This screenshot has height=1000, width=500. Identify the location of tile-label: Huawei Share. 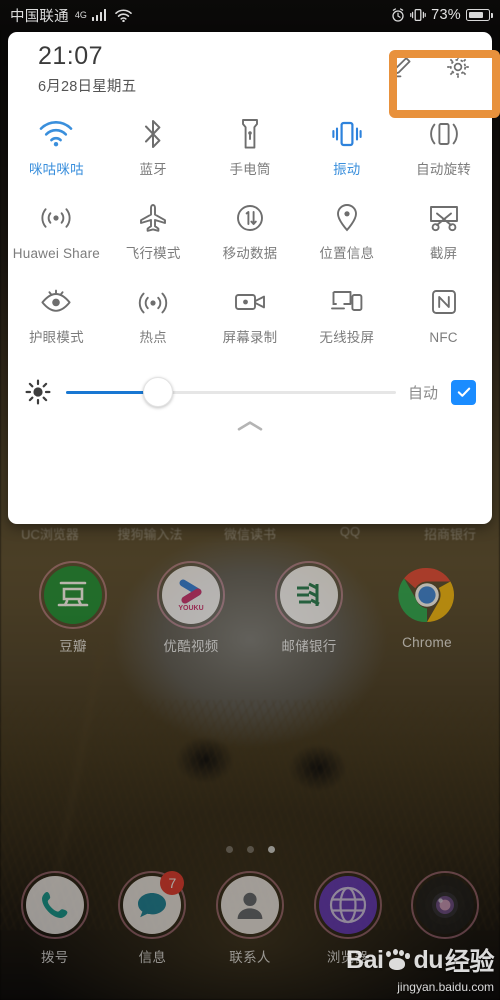
(56, 253).